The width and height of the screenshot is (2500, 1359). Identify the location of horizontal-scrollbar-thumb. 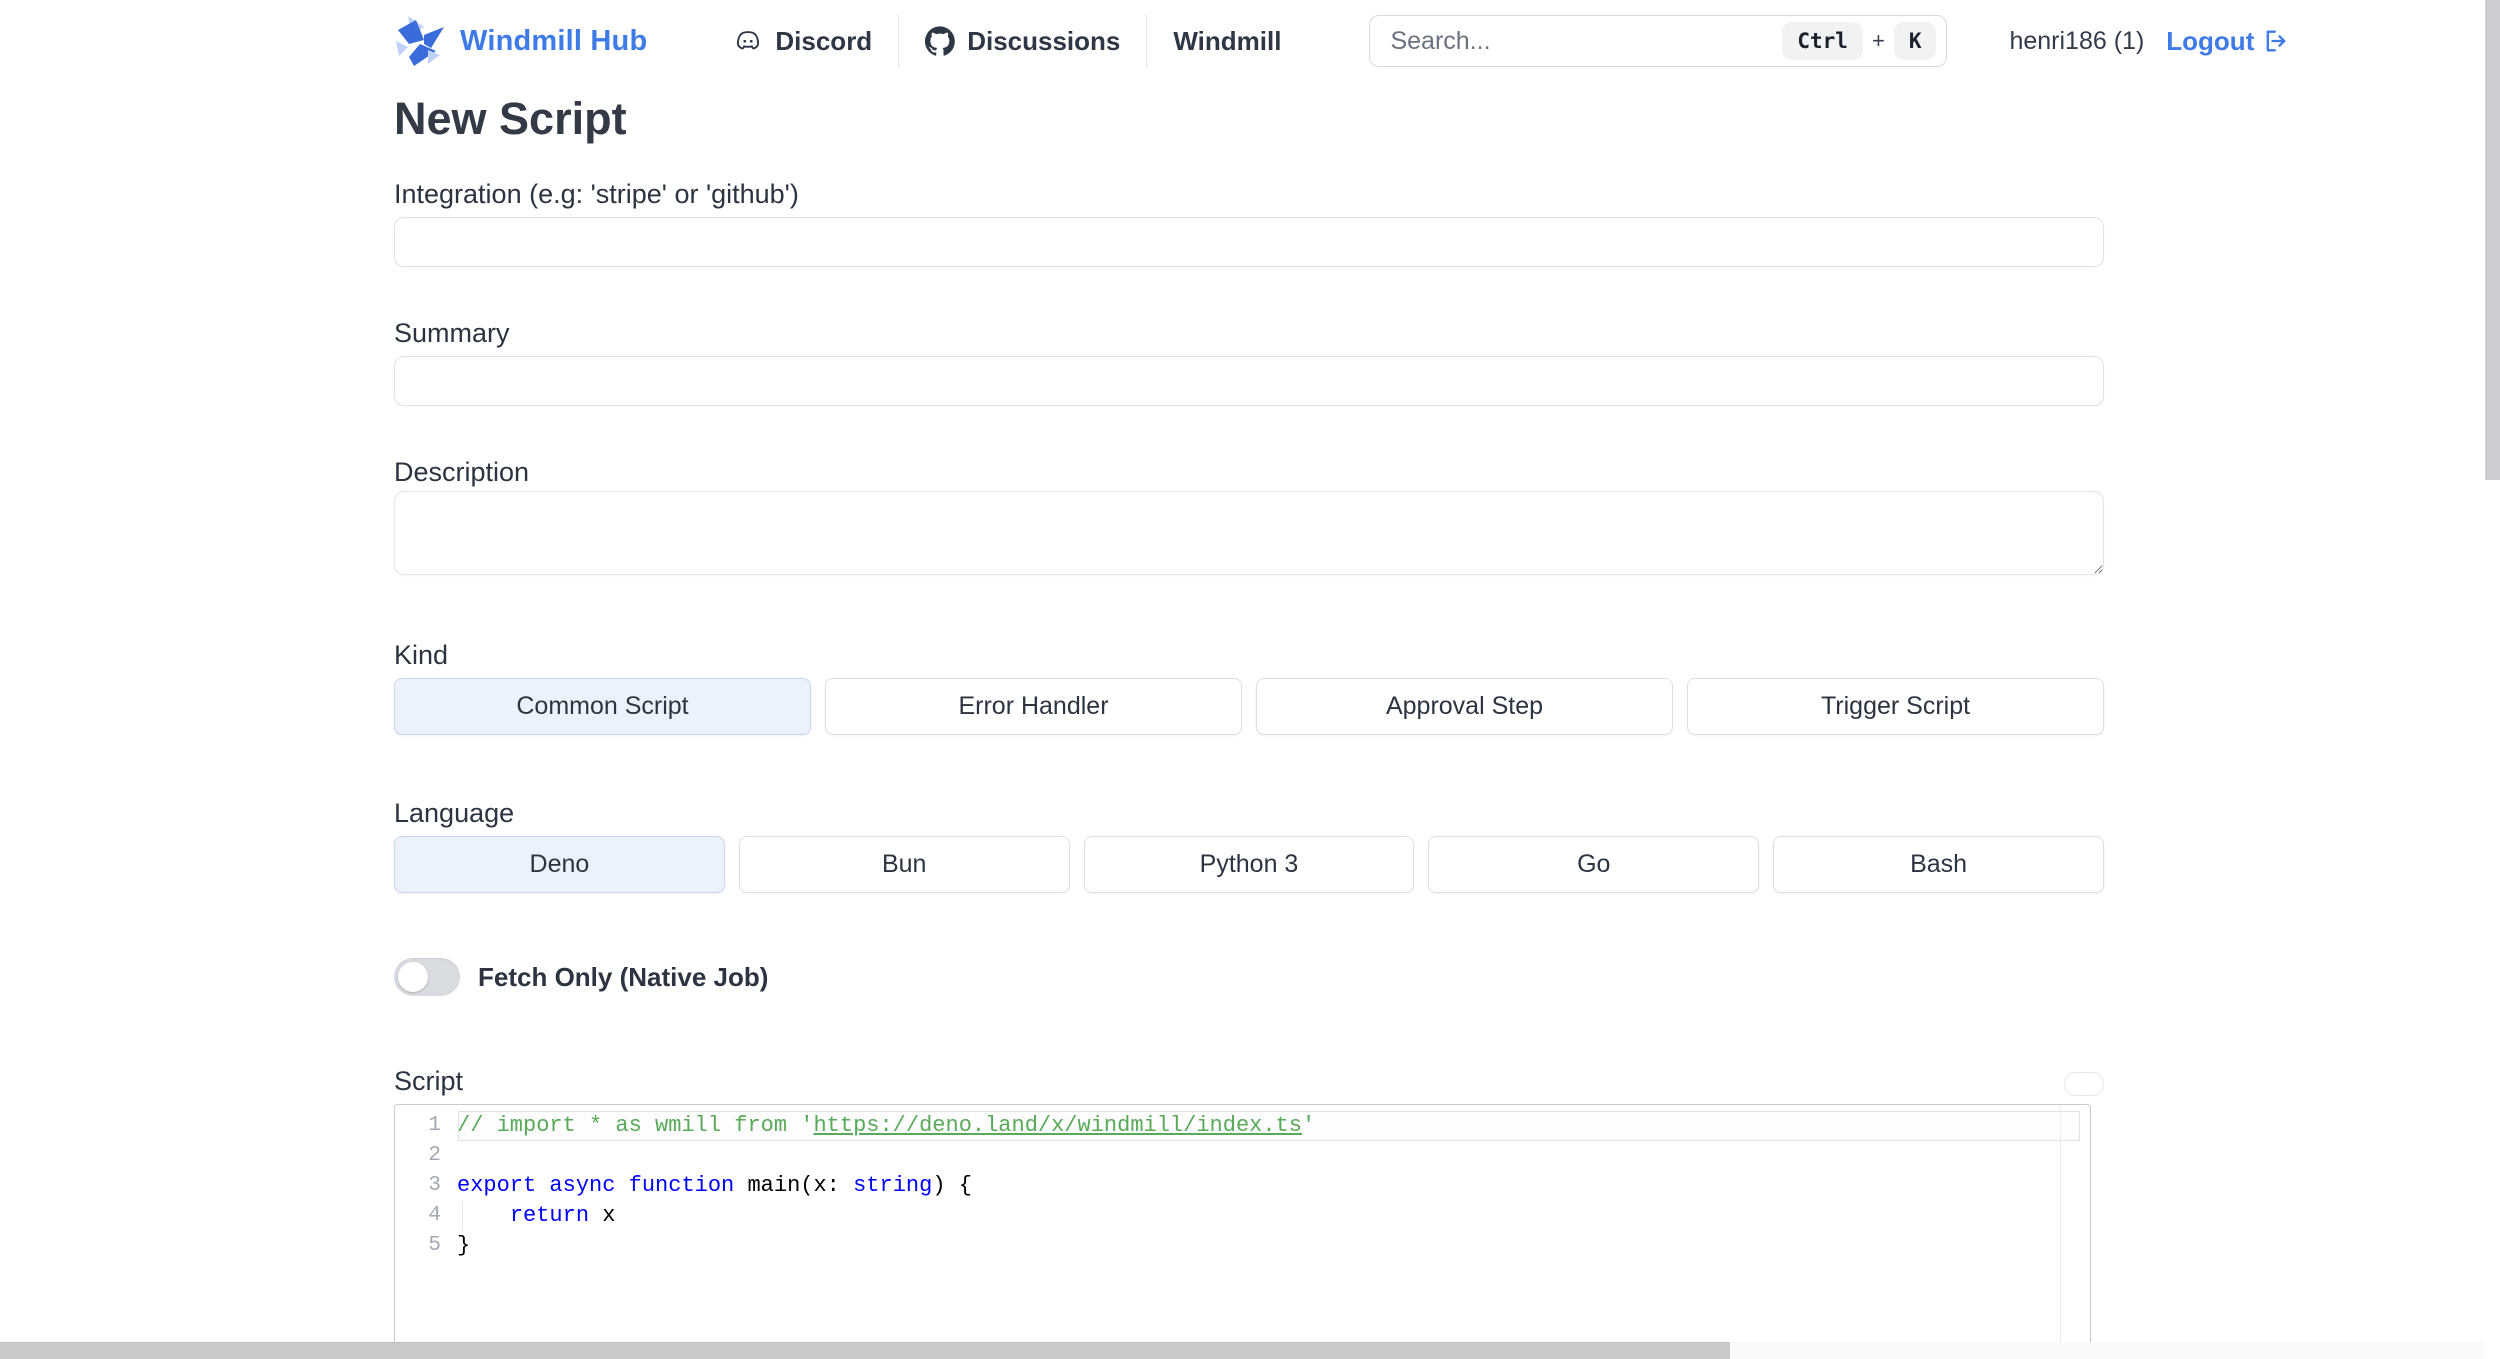
(865, 1350).